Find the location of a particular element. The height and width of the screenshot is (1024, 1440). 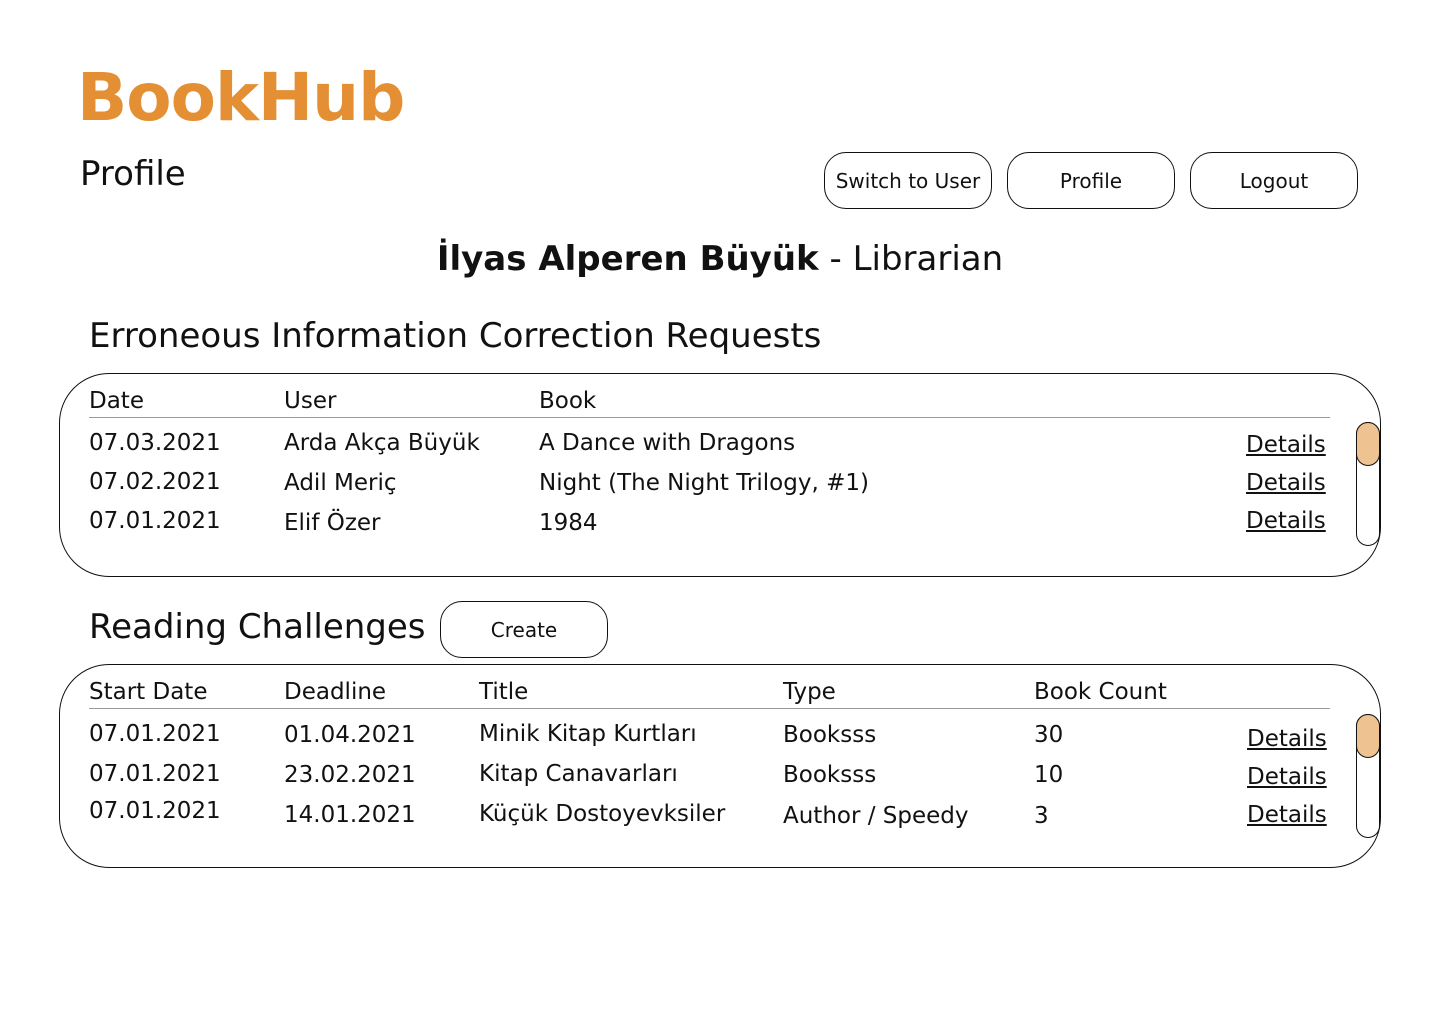

table-cell-date: 07.03.2021 is located at coordinates (155, 443).